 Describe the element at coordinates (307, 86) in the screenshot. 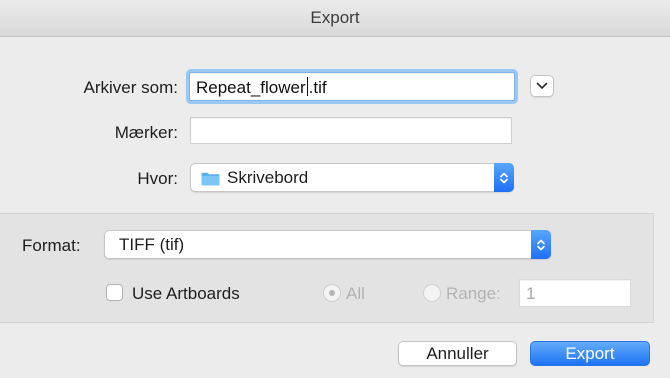

I see `text-cursor` at that location.